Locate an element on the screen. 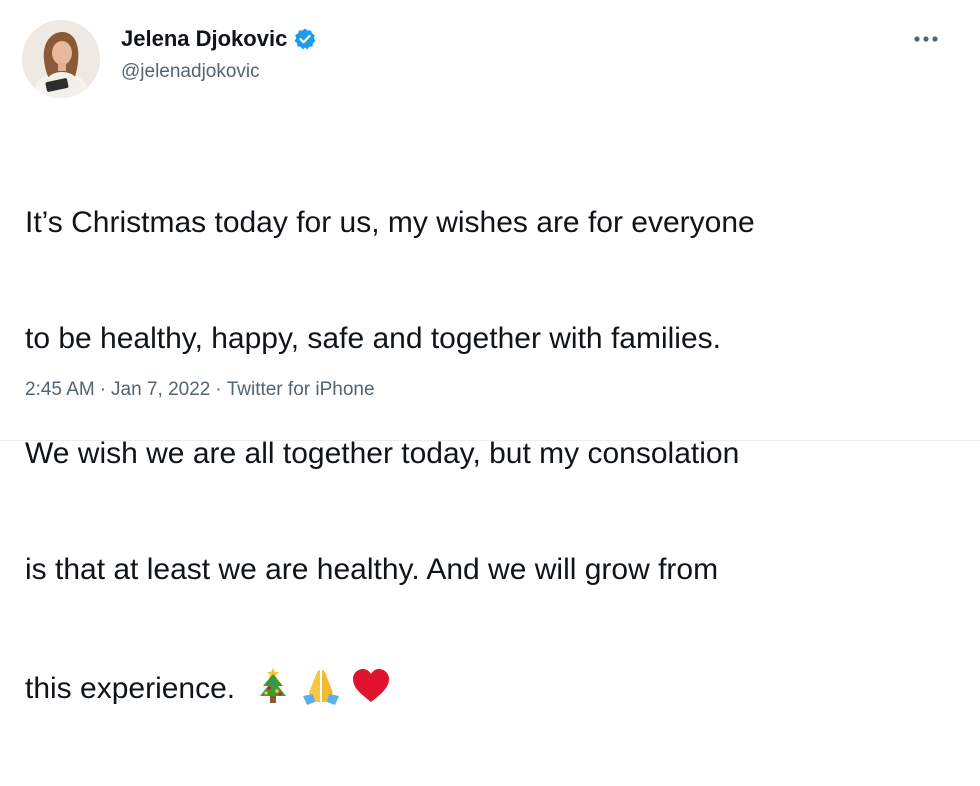 The width and height of the screenshot is (980, 786). avatar is located at coordinates (61, 59).